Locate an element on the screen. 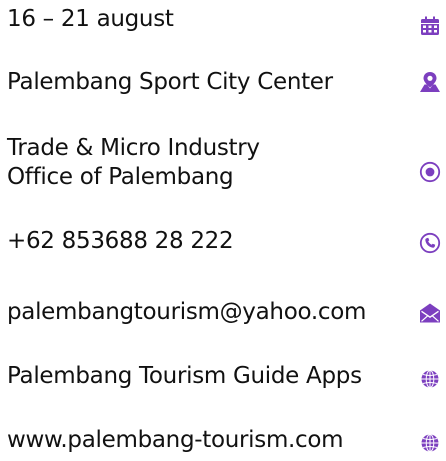  email-text-line: palembangtourism@yahoo.com is located at coordinates (187, 312).